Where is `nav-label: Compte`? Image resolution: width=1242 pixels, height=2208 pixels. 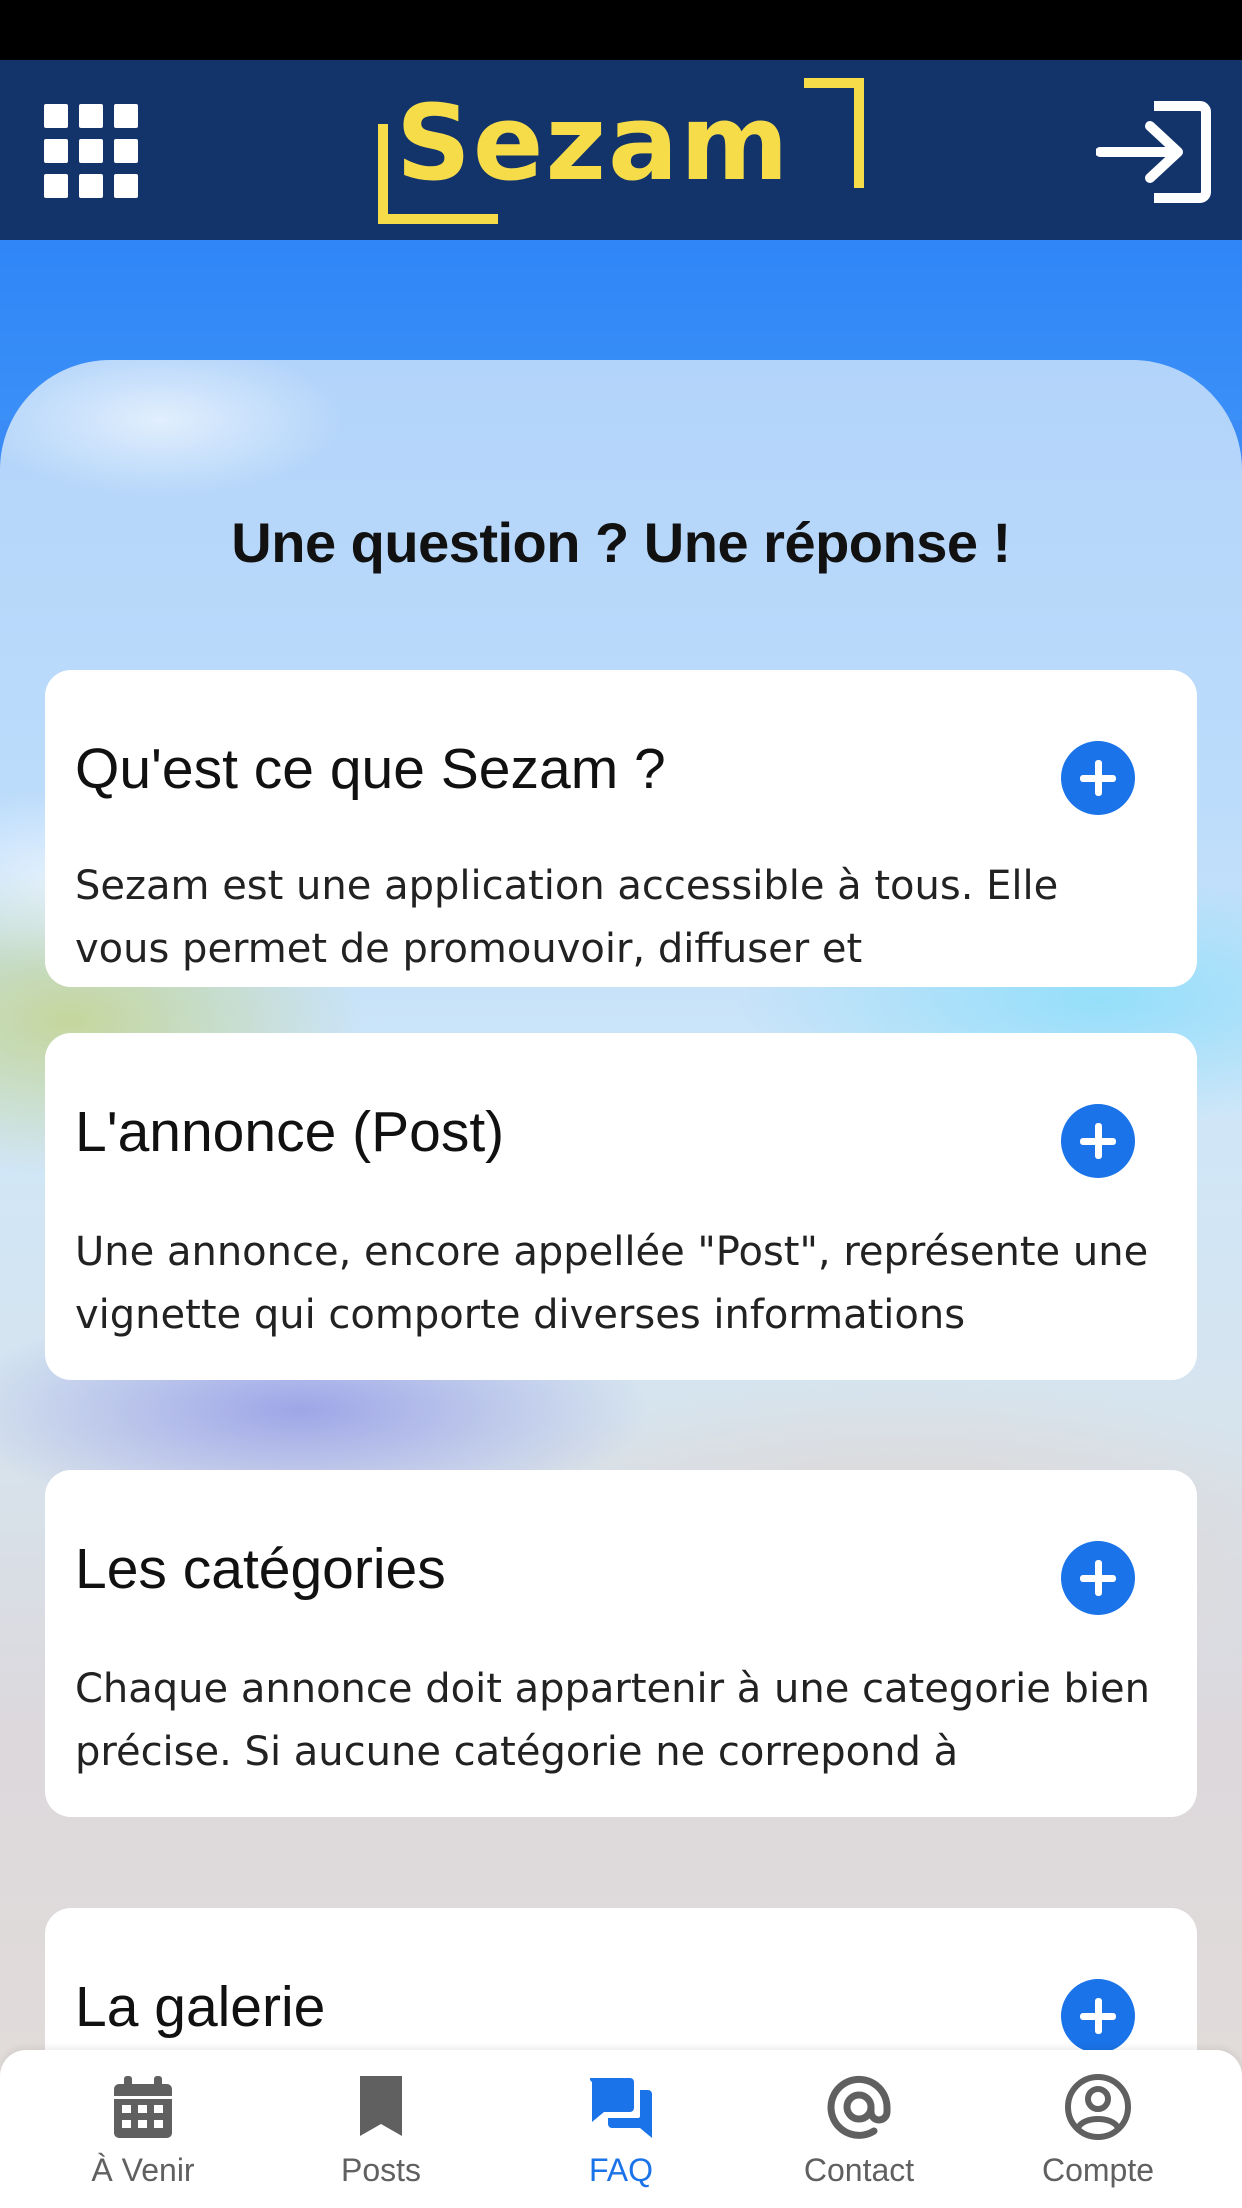
nav-label: Compte is located at coordinates (1098, 2170).